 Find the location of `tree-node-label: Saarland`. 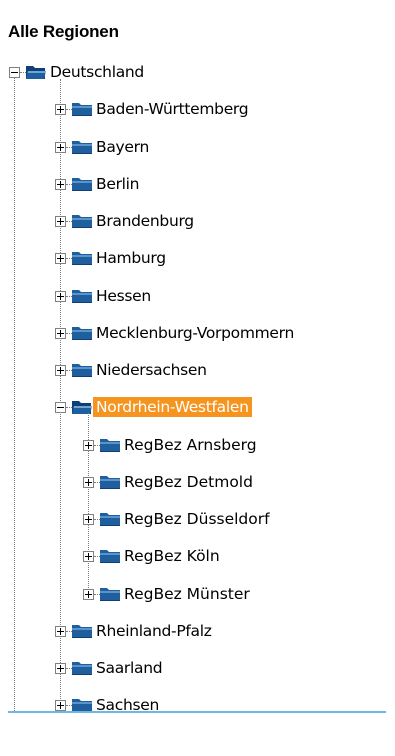

tree-node-label: Saarland is located at coordinates (129, 668).